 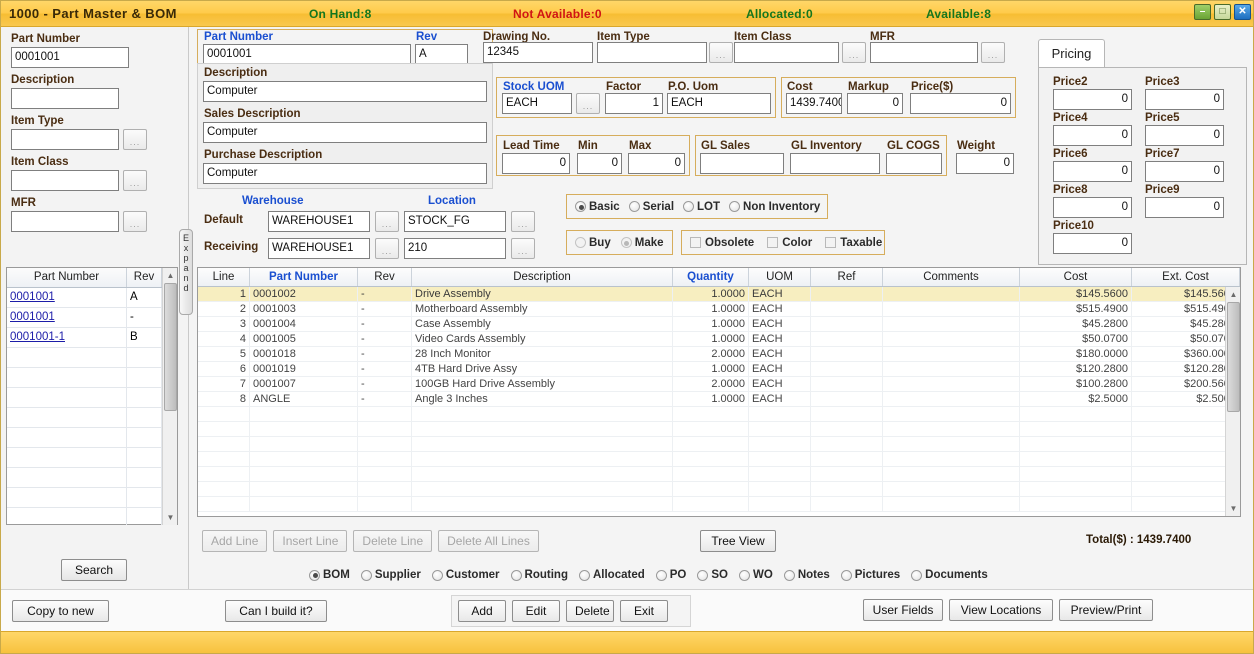 What do you see at coordinates (482, 611) in the screenshot?
I see `add-button: Add` at bounding box center [482, 611].